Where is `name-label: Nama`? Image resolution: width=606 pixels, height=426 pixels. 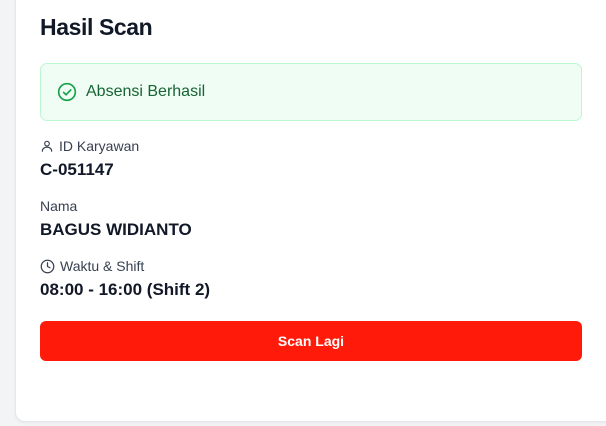 name-label: Nama is located at coordinates (59, 206).